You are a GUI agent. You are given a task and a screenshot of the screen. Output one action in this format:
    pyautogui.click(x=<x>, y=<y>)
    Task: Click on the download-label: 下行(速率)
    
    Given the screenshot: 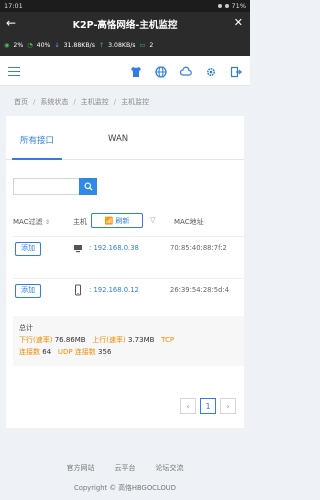 What is the action you would take?
    pyautogui.click(x=36, y=340)
    